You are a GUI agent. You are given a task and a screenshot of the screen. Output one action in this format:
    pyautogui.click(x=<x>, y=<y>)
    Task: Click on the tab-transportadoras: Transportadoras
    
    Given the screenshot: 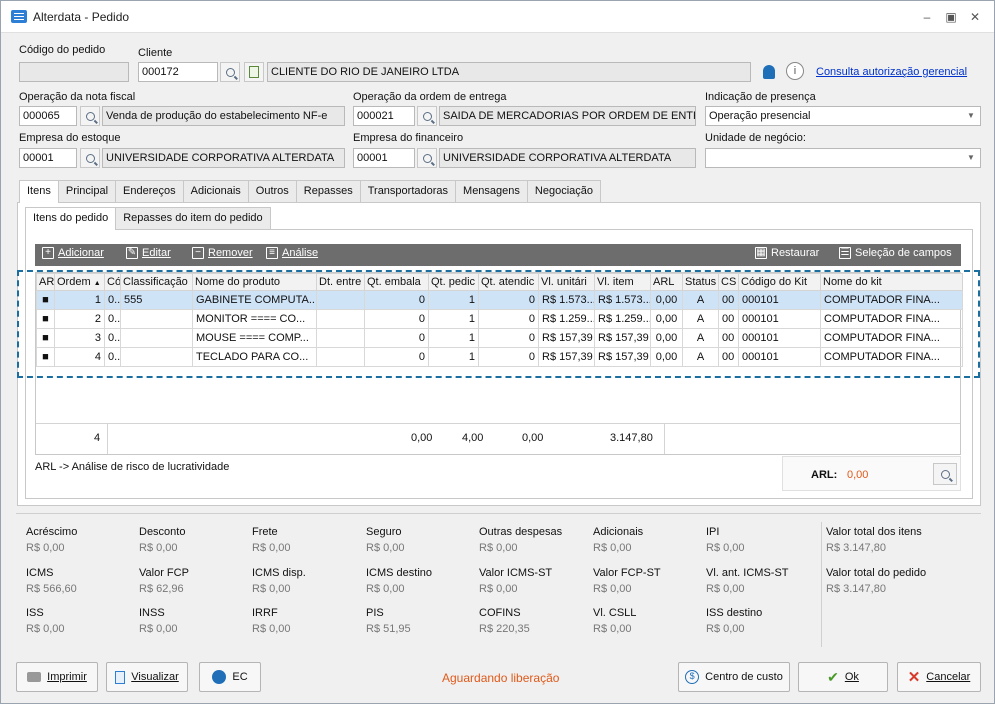 What is the action you would take?
    pyautogui.click(x=408, y=191)
    